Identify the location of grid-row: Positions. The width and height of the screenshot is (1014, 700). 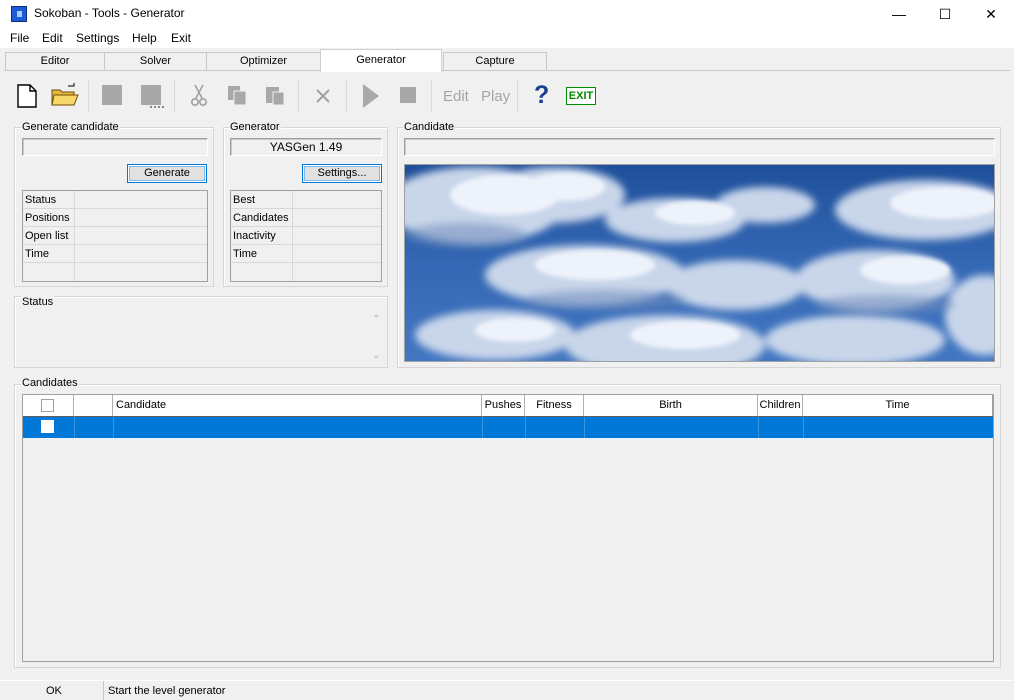
(115, 218).